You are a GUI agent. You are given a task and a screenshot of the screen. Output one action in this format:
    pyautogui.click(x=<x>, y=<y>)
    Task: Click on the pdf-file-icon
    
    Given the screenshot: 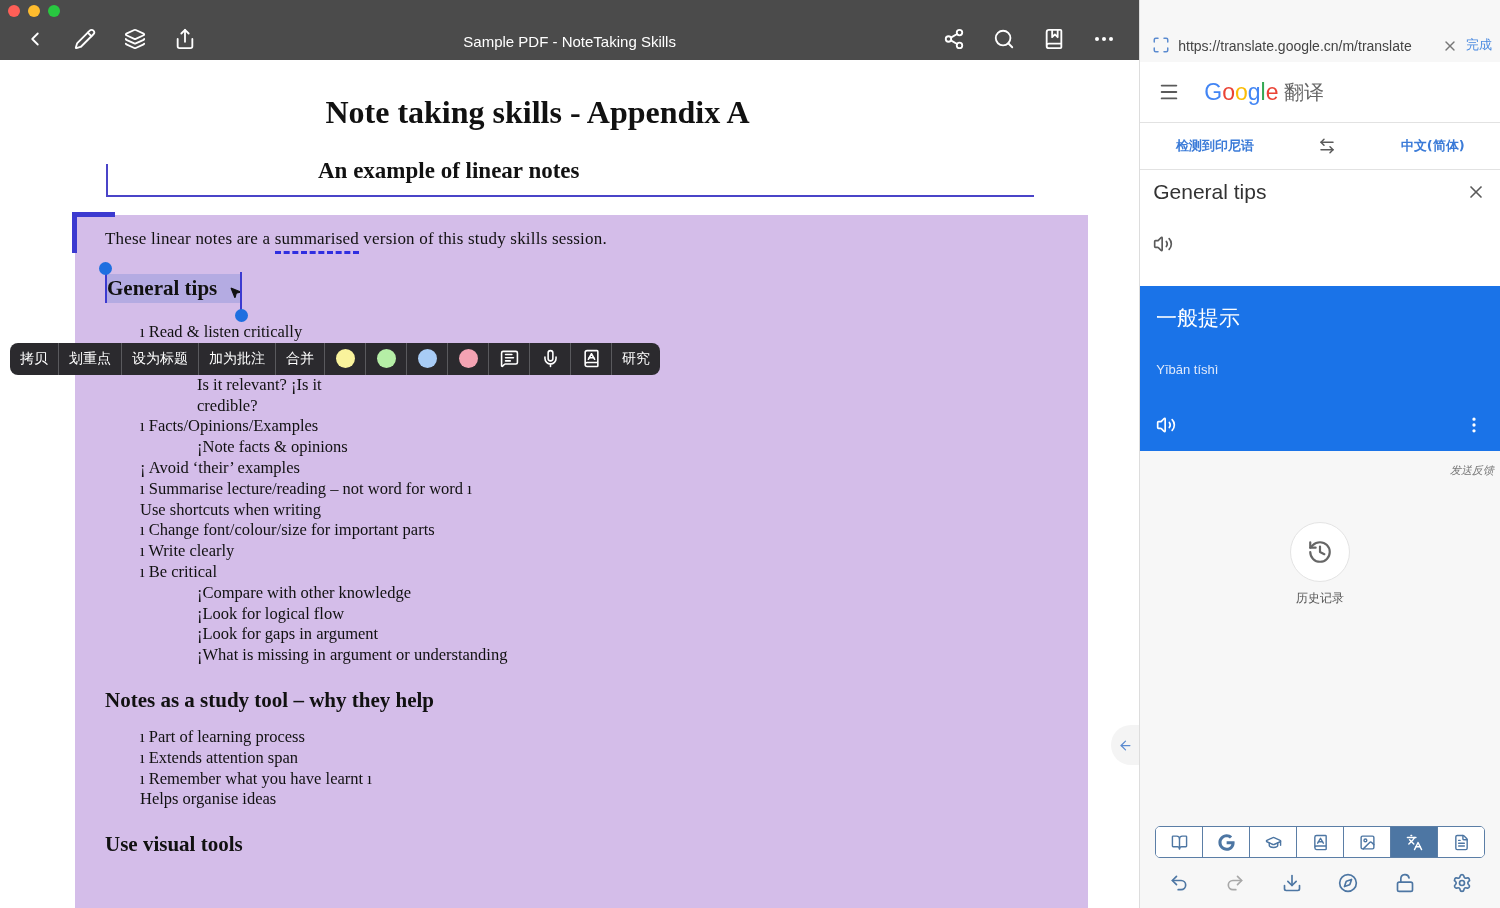 What is the action you would take?
    pyautogui.click(x=1461, y=842)
    